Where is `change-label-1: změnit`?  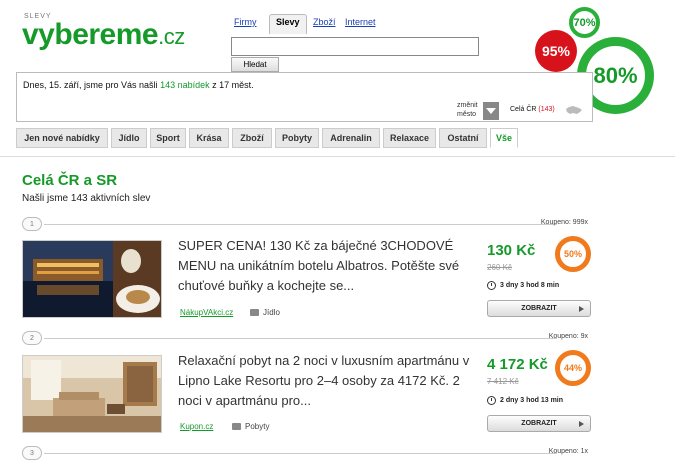
change-label-1: změnit is located at coordinates (467, 105).